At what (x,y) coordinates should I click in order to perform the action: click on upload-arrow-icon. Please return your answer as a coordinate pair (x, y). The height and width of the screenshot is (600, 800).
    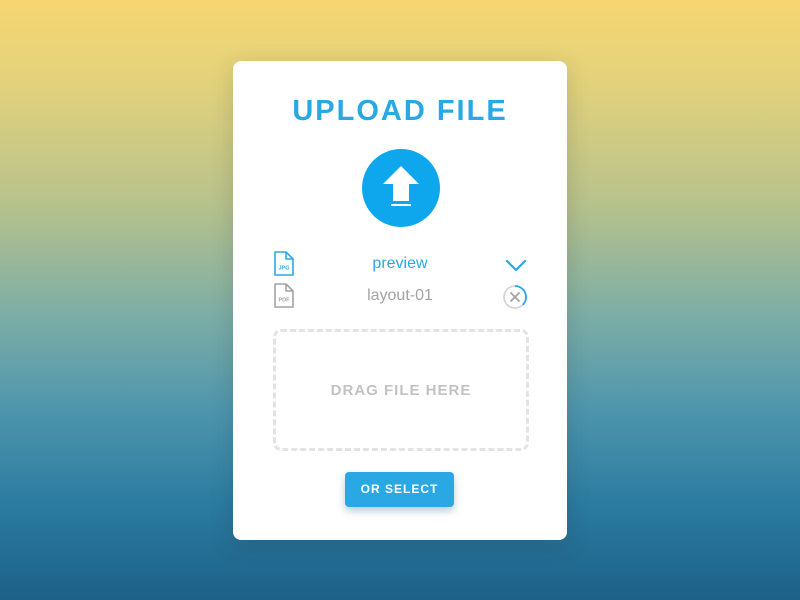
    Looking at the image, I should click on (401, 186).